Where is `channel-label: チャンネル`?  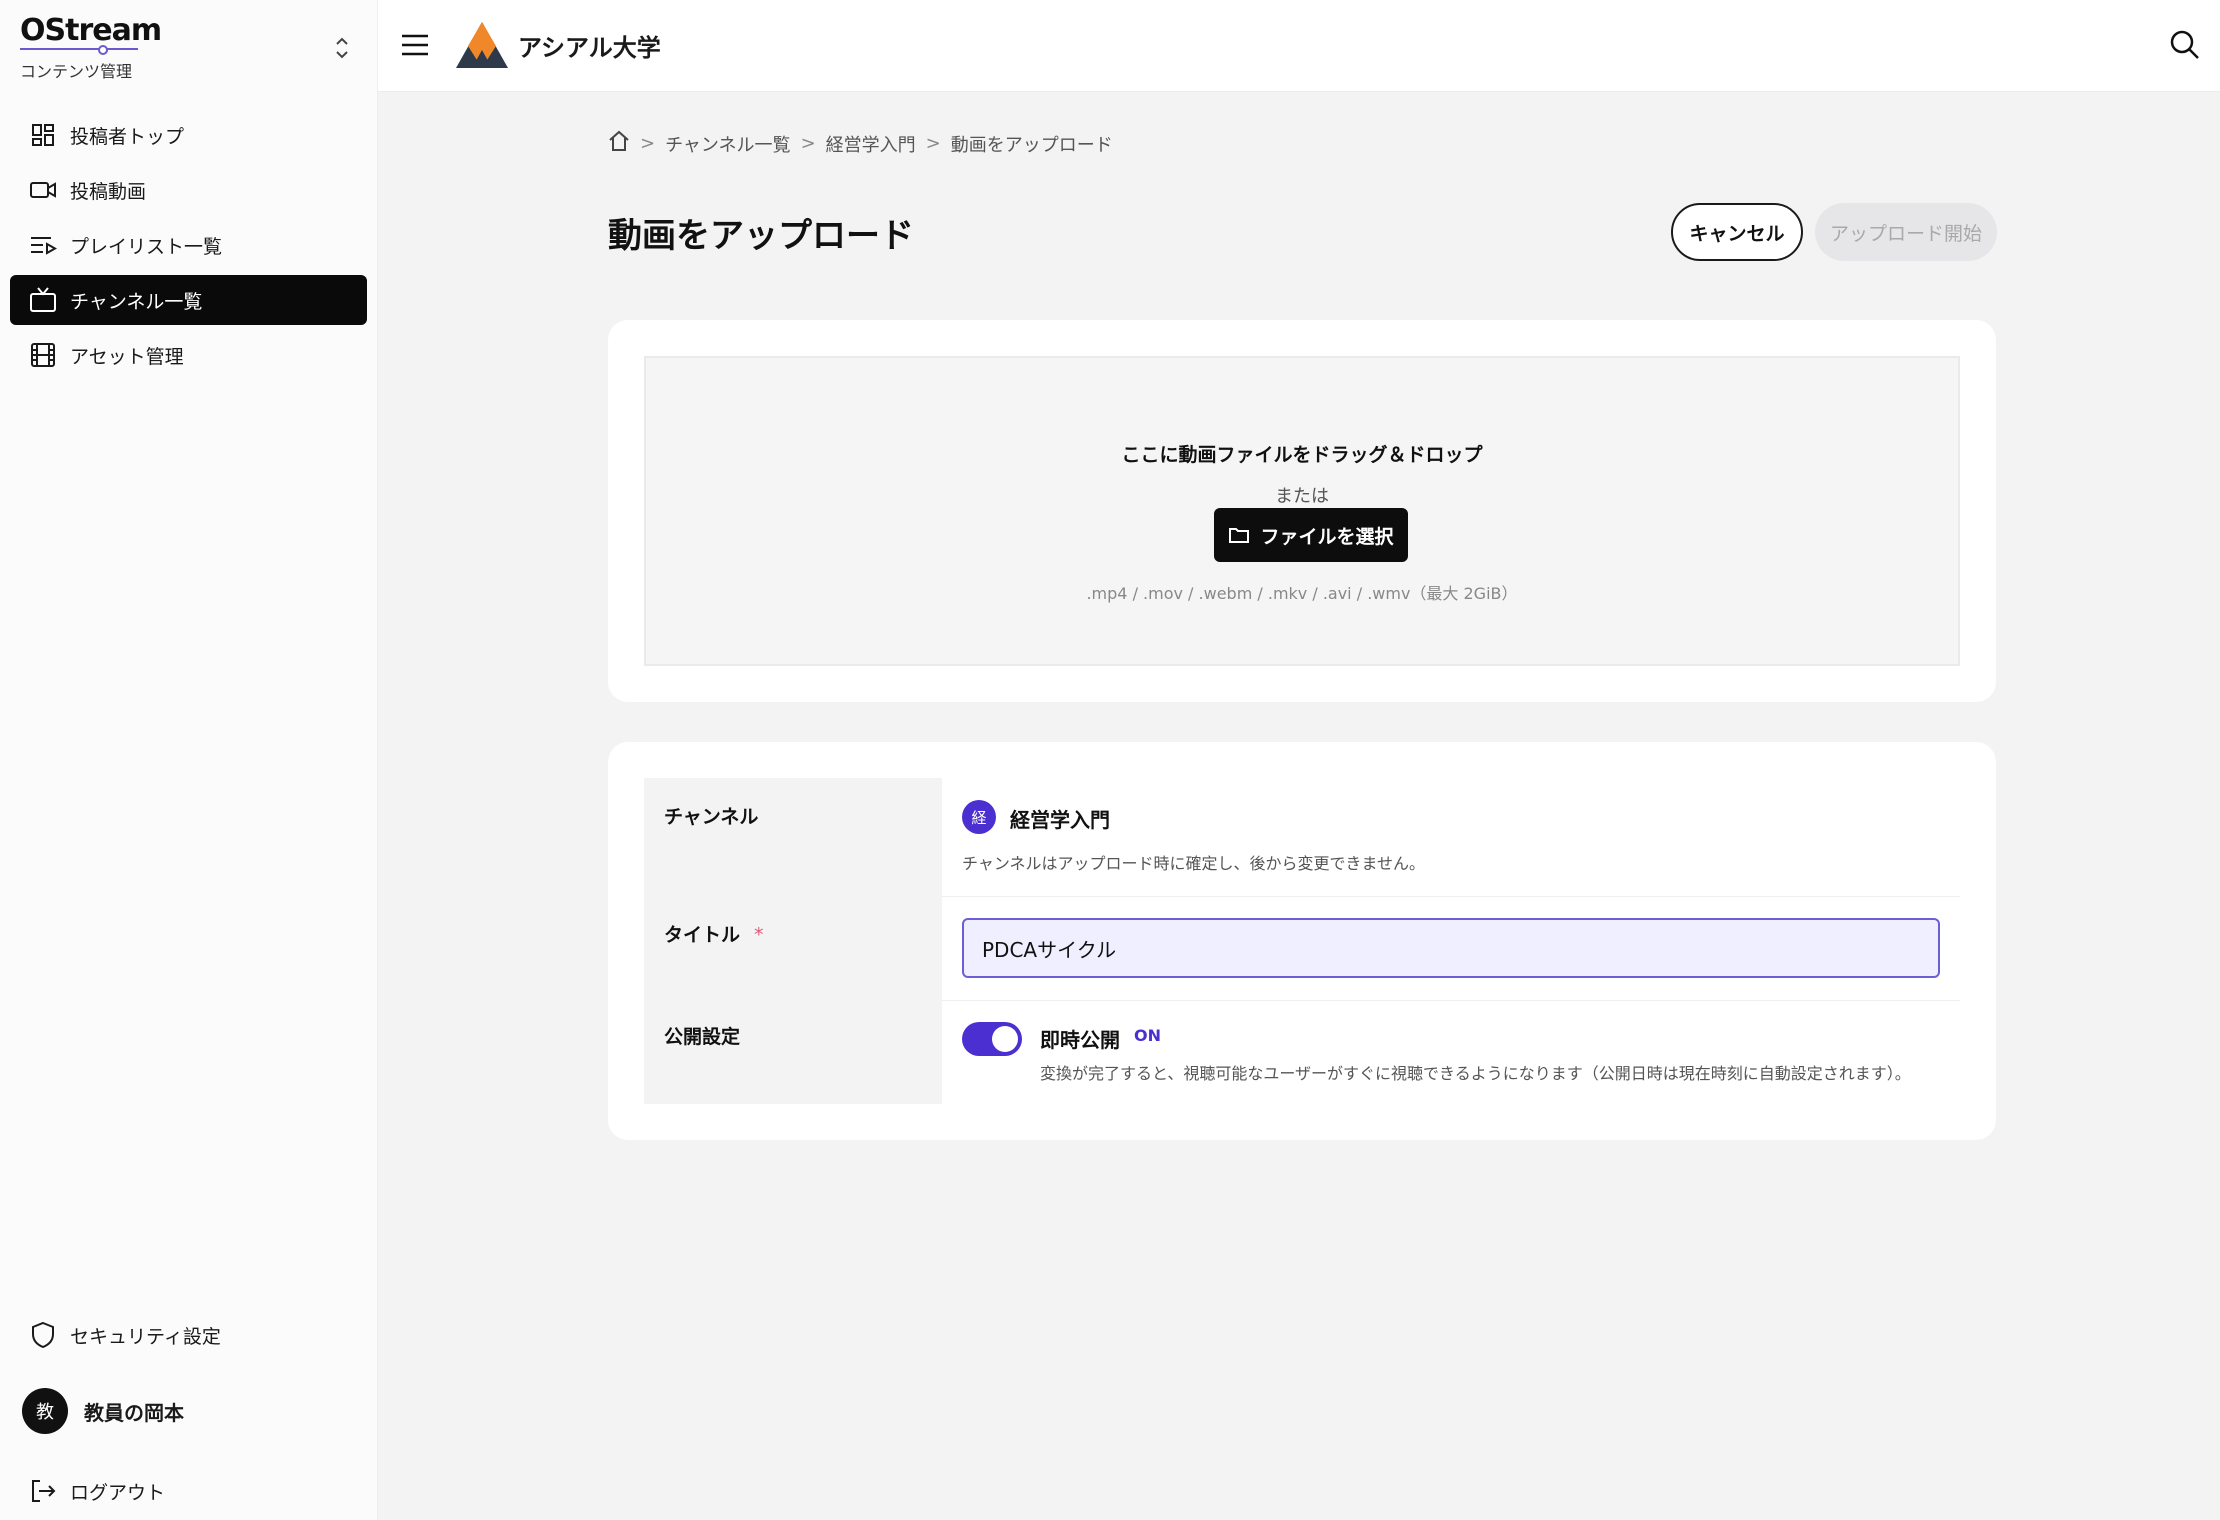
channel-label: チャンネル is located at coordinates (711, 817).